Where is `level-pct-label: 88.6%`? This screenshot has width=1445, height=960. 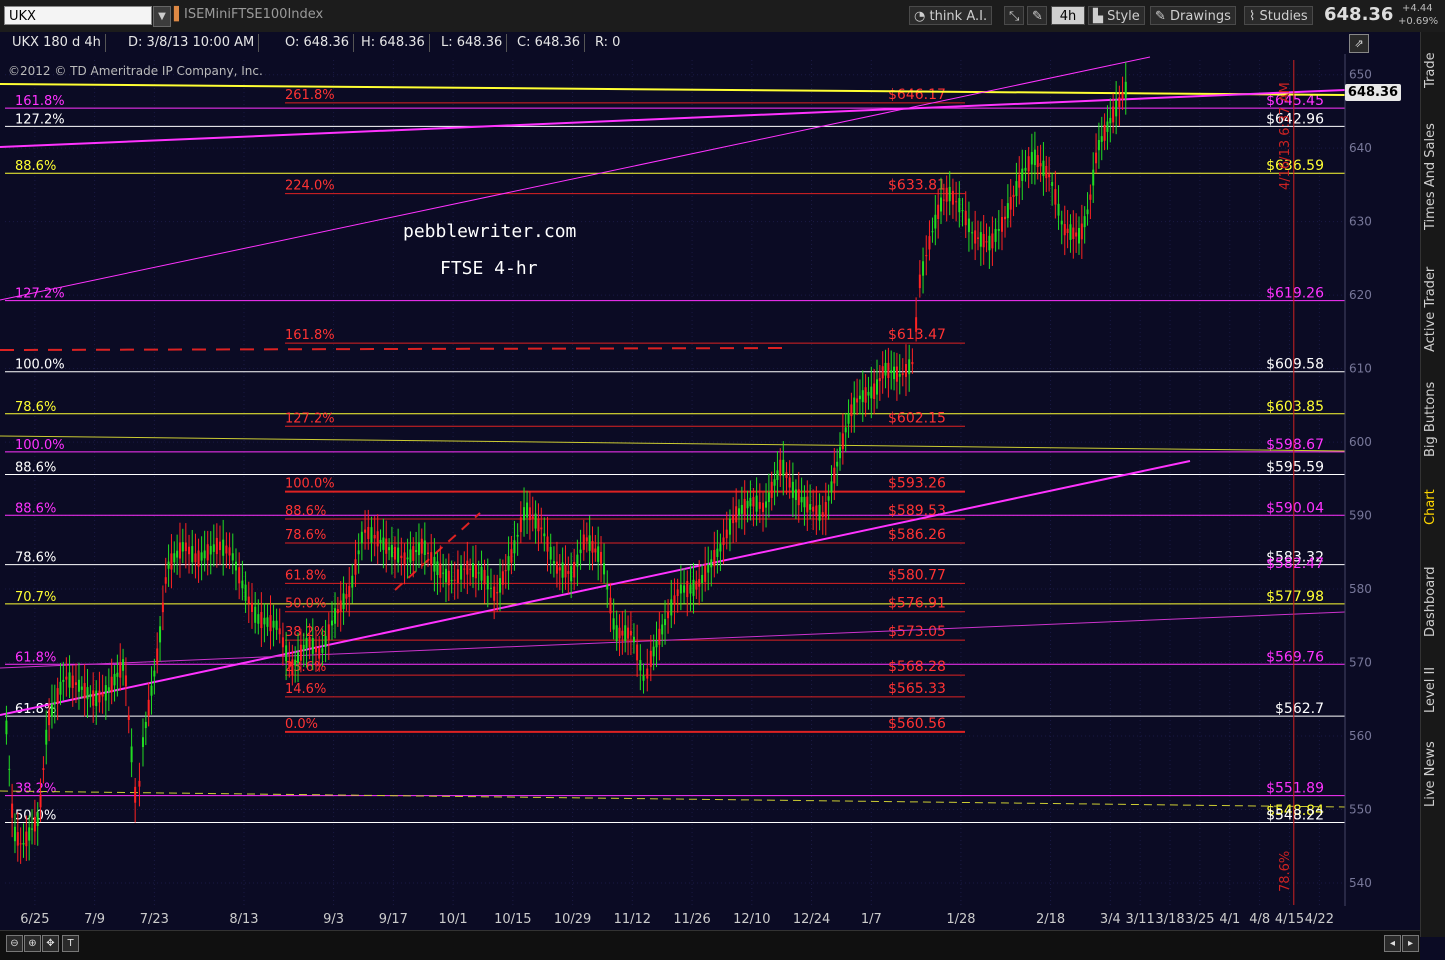
level-pct-label: 88.6% is located at coordinates (35, 166).